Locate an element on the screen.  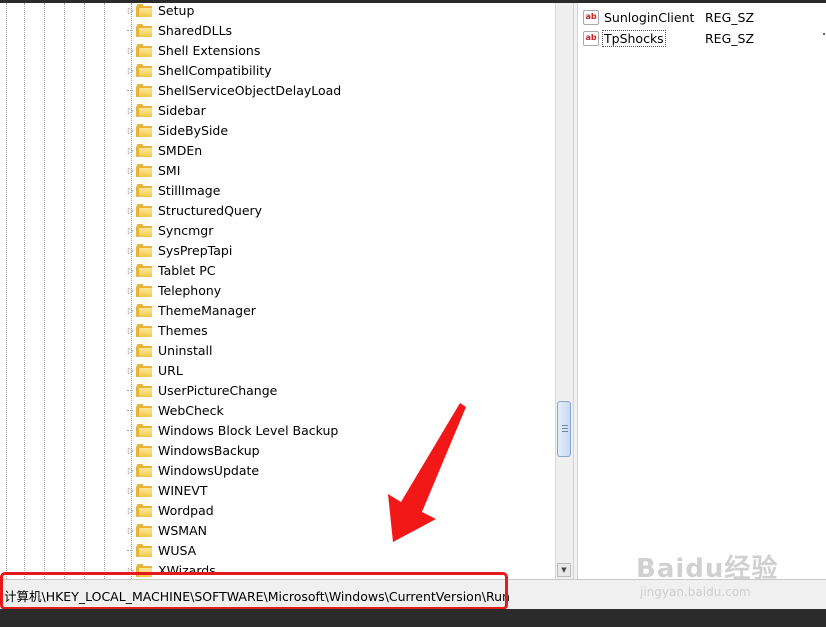
ab-string-icon: ab is located at coordinates (591, 17).